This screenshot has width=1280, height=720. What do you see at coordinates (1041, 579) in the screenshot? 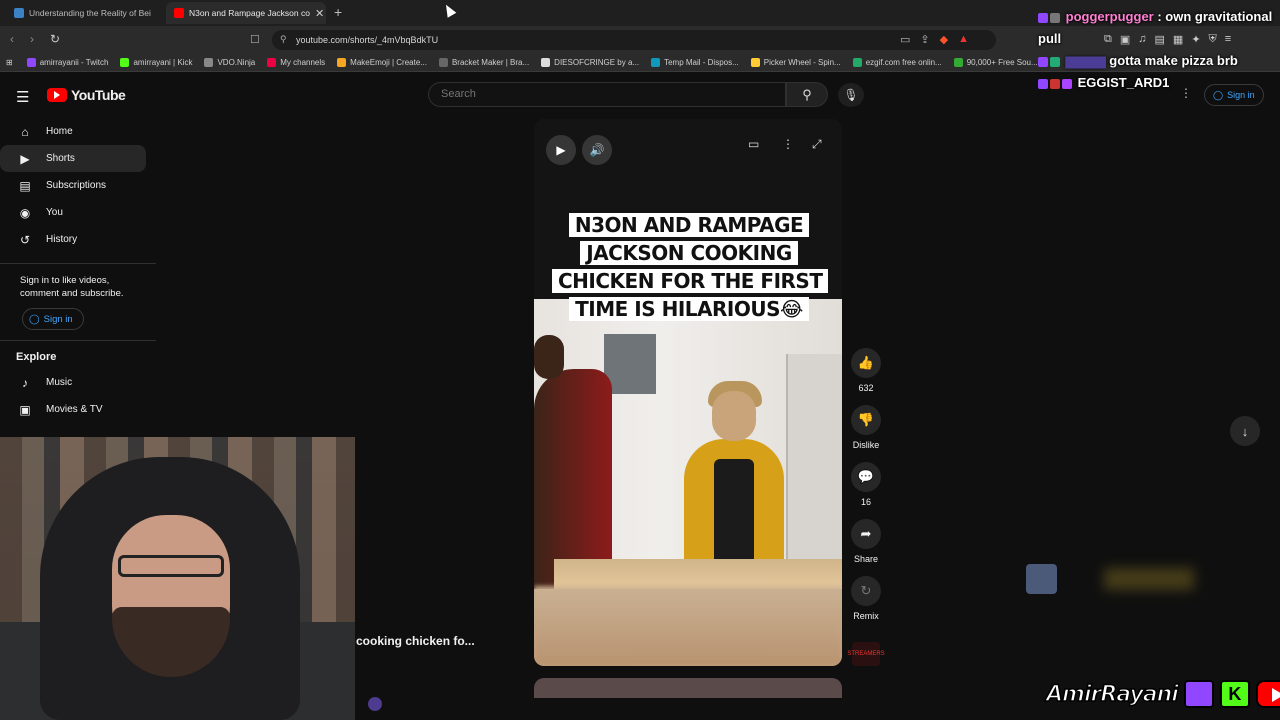
I see `cat-emote-icon` at bounding box center [1041, 579].